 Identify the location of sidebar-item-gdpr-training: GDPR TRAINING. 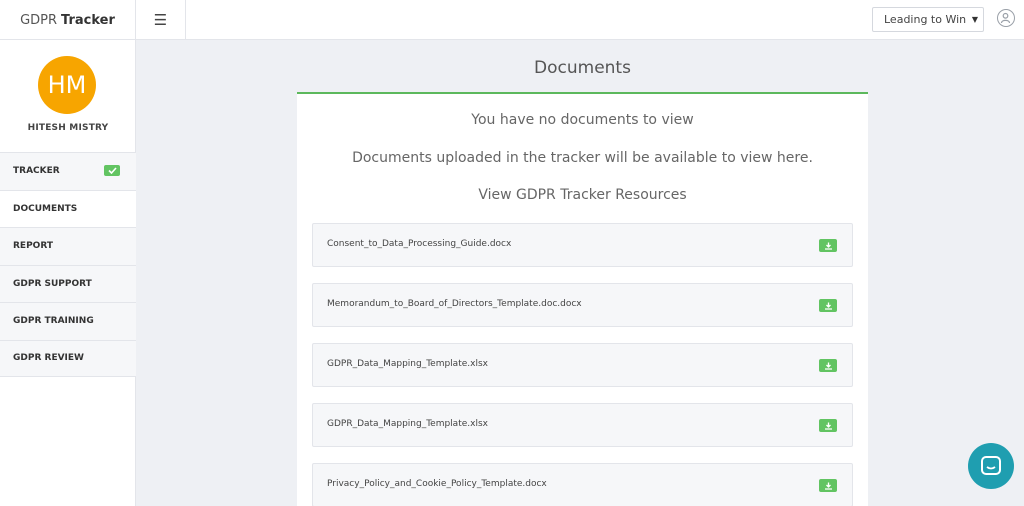
(68, 321).